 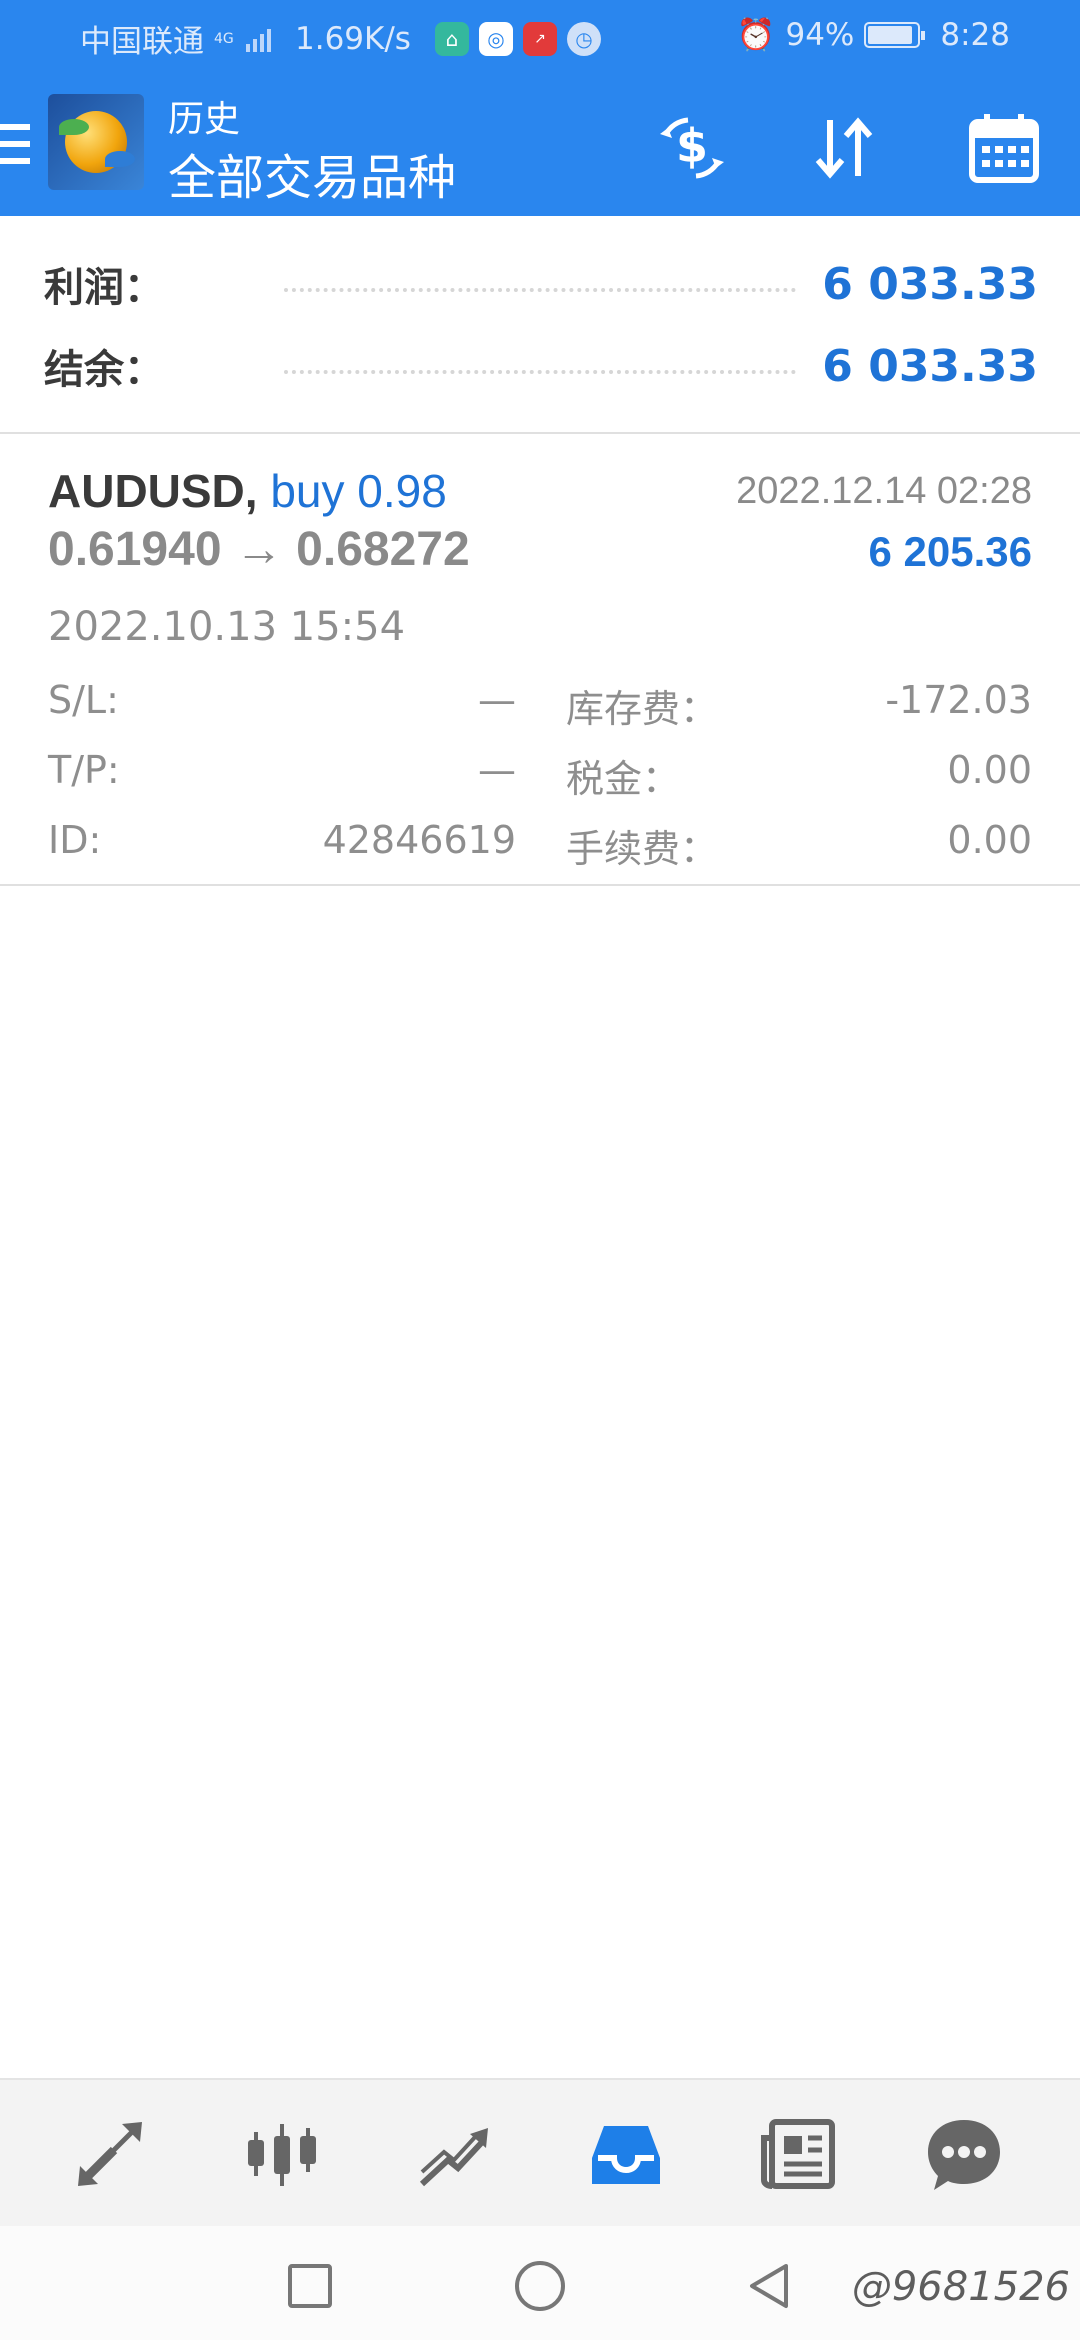 What do you see at coordinates (353, 38) in the screenshot?
I see `net-speed-label: 1.69K/s` at bounding box center [353, 38].